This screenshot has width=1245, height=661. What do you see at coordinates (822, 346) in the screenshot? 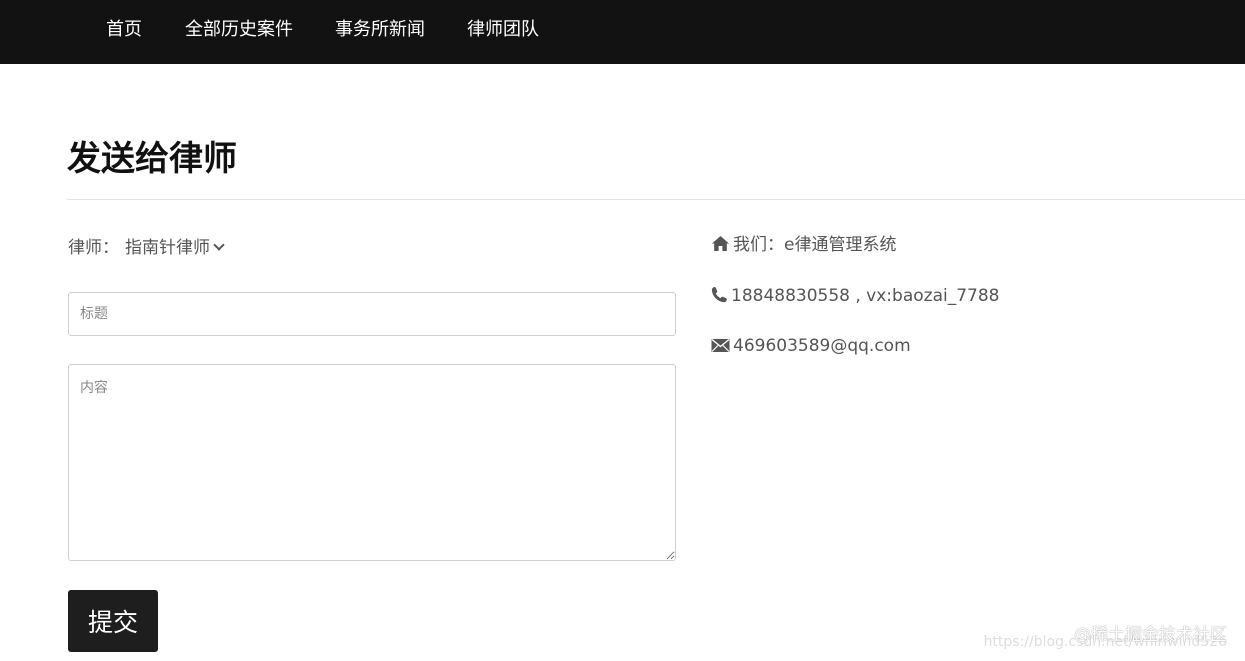
I see `email-text: 469603589@qq.com` at bounding box center [822, 346].